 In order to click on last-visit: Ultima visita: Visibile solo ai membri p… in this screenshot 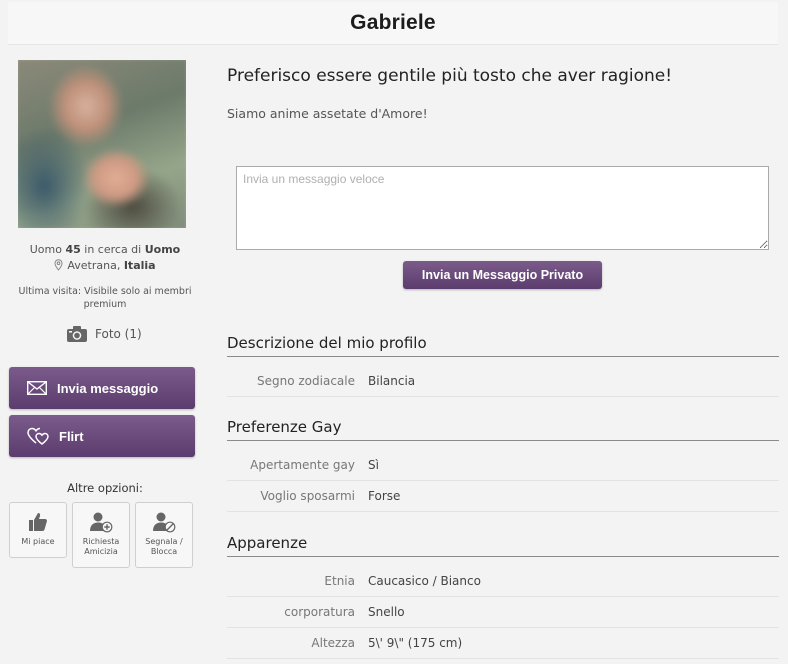, I will do `click(105, 298)`.